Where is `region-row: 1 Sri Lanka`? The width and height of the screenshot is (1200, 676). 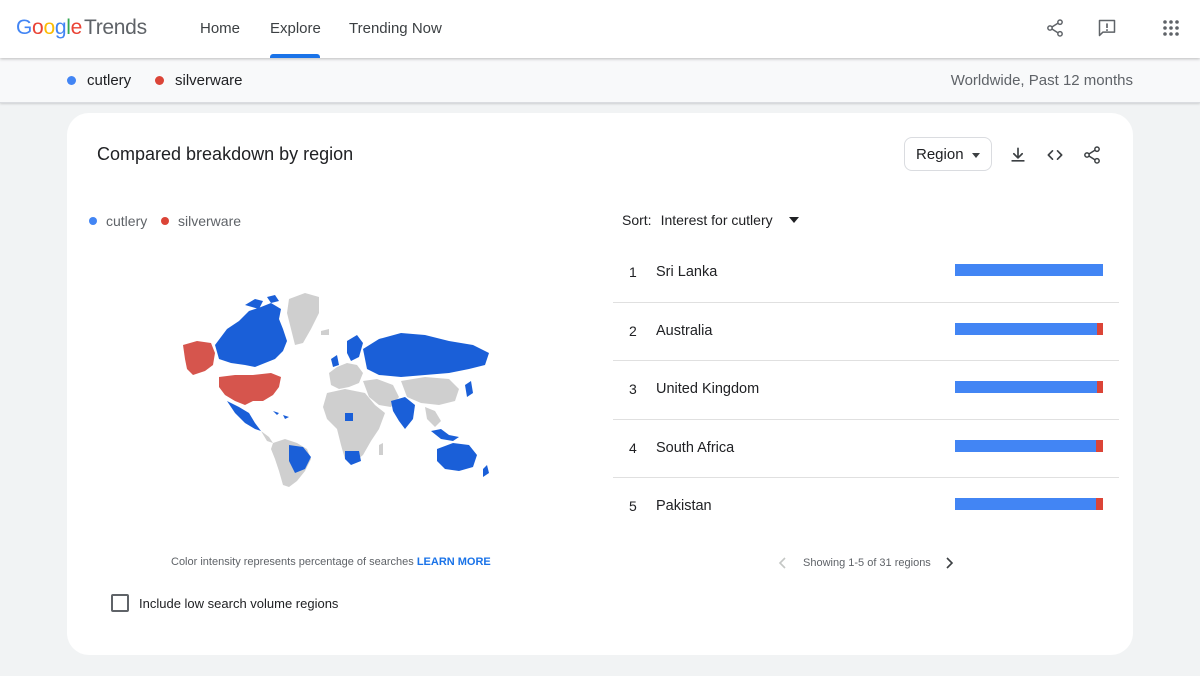 region-row: 1 Sri Lanka is located at coordinates (866, 273).